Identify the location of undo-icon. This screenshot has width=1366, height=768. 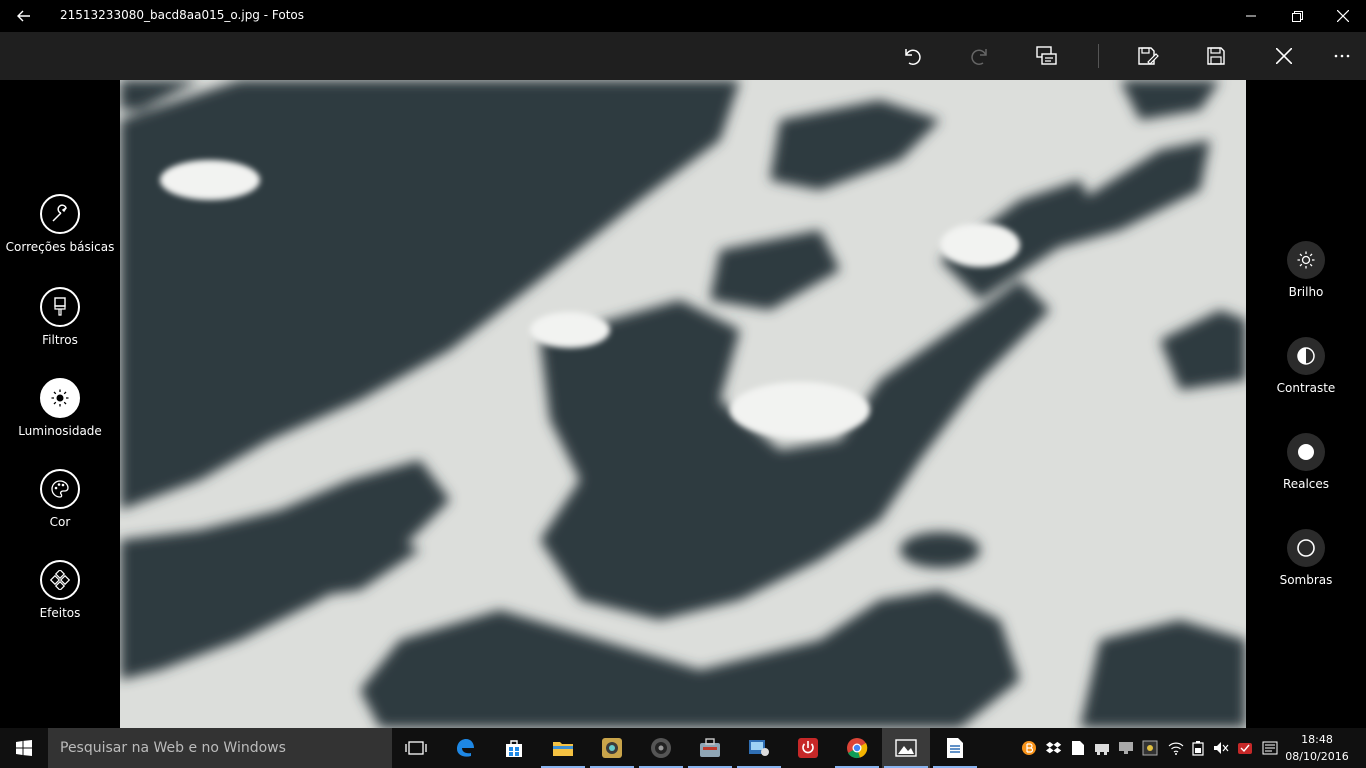
(913, 57).